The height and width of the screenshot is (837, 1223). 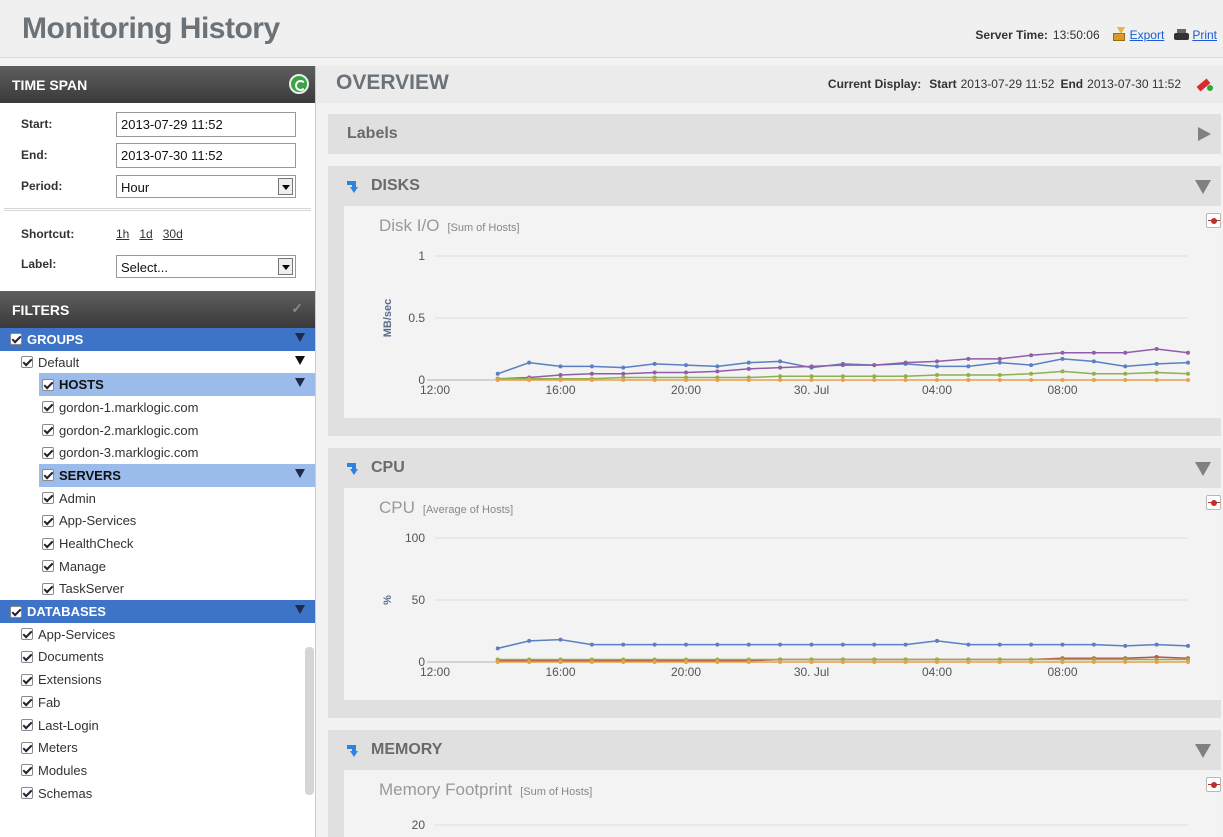 I want to click on database-item: App-Services, so click(x=157, y=634).